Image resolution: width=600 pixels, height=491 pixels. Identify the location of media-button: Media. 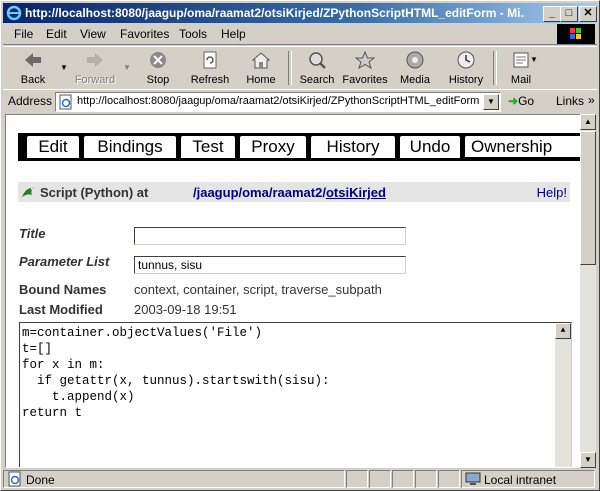
(415, 68).